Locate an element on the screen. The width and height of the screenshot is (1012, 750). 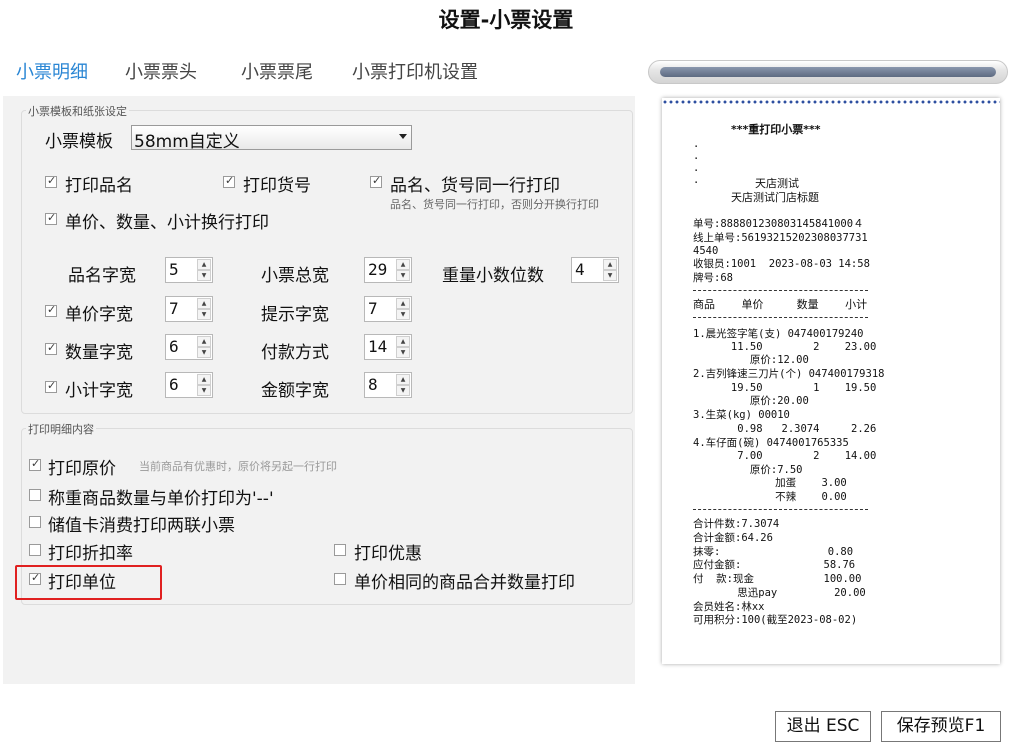
receipt-paid: 付 款:现金 100.00 is located at coordinates (777, 579).